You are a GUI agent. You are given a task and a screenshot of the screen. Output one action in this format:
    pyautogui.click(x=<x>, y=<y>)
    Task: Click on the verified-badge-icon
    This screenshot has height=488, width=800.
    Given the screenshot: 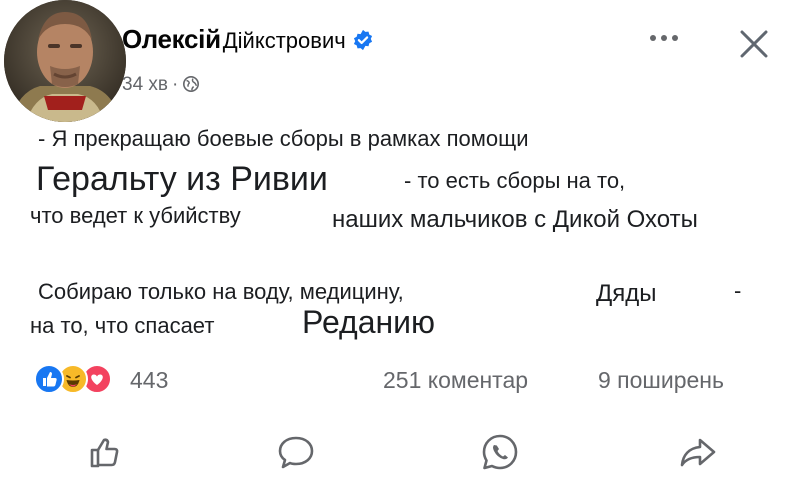 What is the action you would take?
    pyautogui.click(x=363, y=42)
    